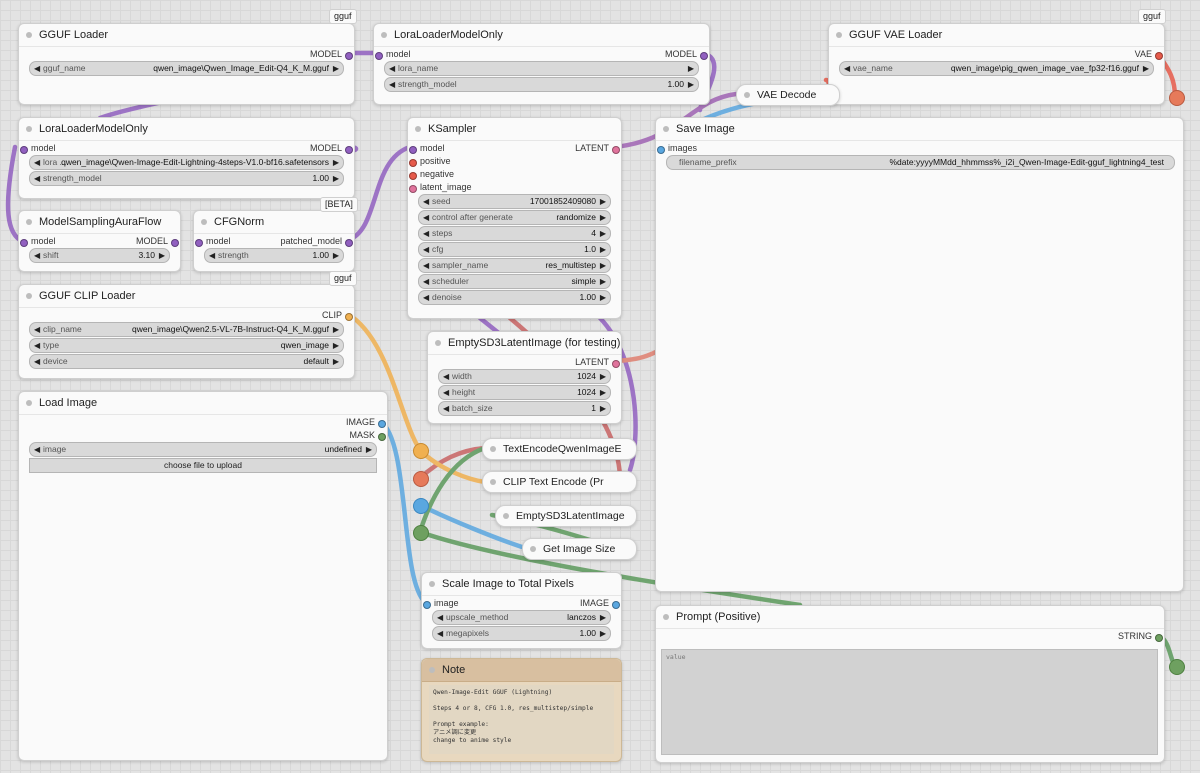 This screenshot has width=1200, height=773. Describe the element at coordinates (186, 35) in the screenshot. I see `node-title: GGUF Loader` at that location.